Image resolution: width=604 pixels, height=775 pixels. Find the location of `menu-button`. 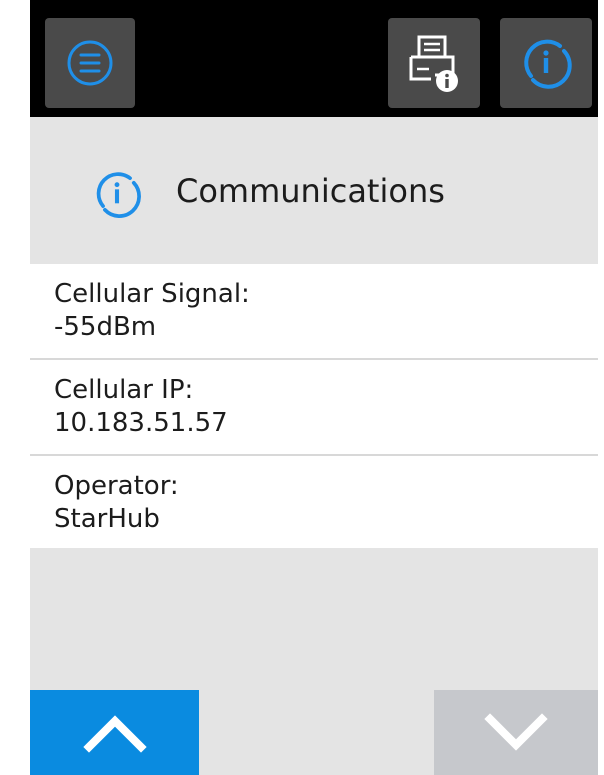

menu-button is located at coordinates (90, 63).